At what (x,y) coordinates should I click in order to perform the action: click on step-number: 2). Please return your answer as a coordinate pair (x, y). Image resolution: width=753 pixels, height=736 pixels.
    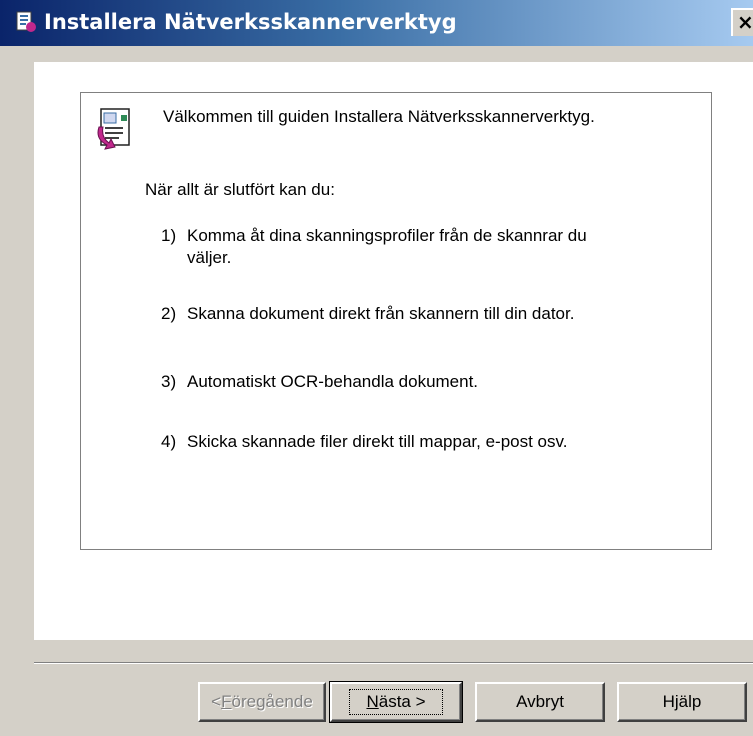
    Looking at the image, I should click on (169, 313).